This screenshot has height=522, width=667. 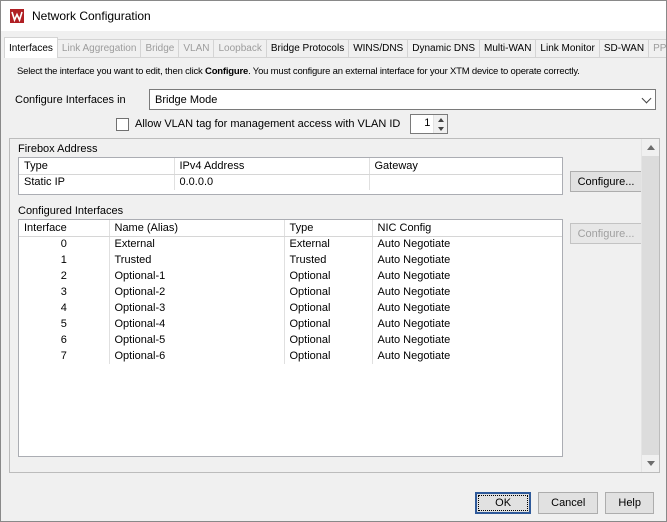 I want to click on column-header: Name (Alias), so click(x=197, y=228).